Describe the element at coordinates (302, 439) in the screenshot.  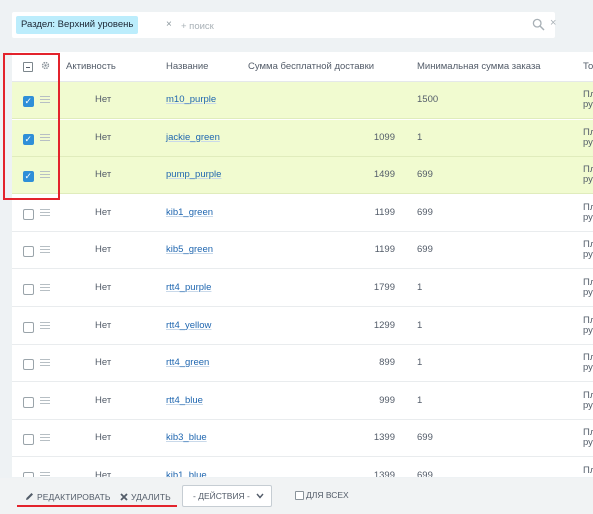
I see `table-row: Нет kib3_blue 1399 699 Пл ру` at that location.